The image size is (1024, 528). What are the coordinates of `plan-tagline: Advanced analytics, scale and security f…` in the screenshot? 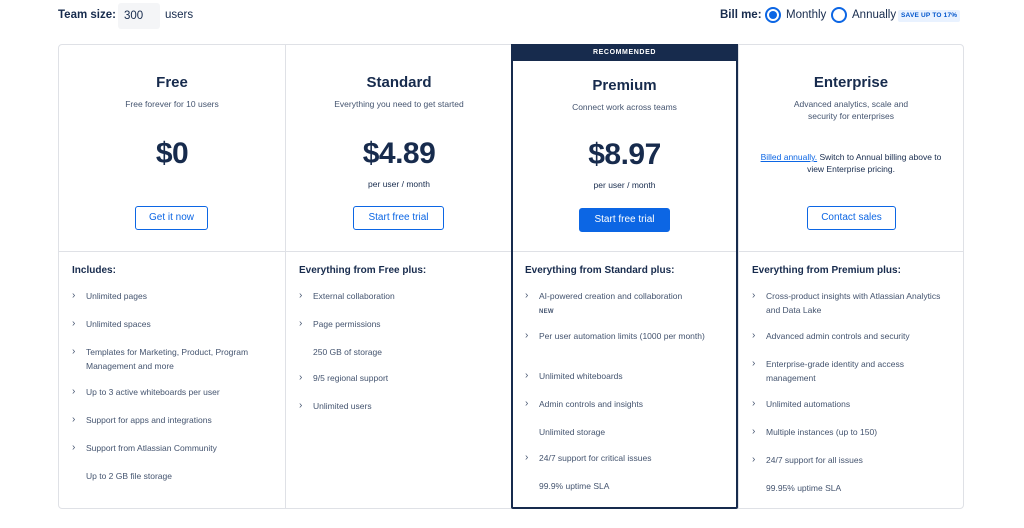 It's located at (851, 110).